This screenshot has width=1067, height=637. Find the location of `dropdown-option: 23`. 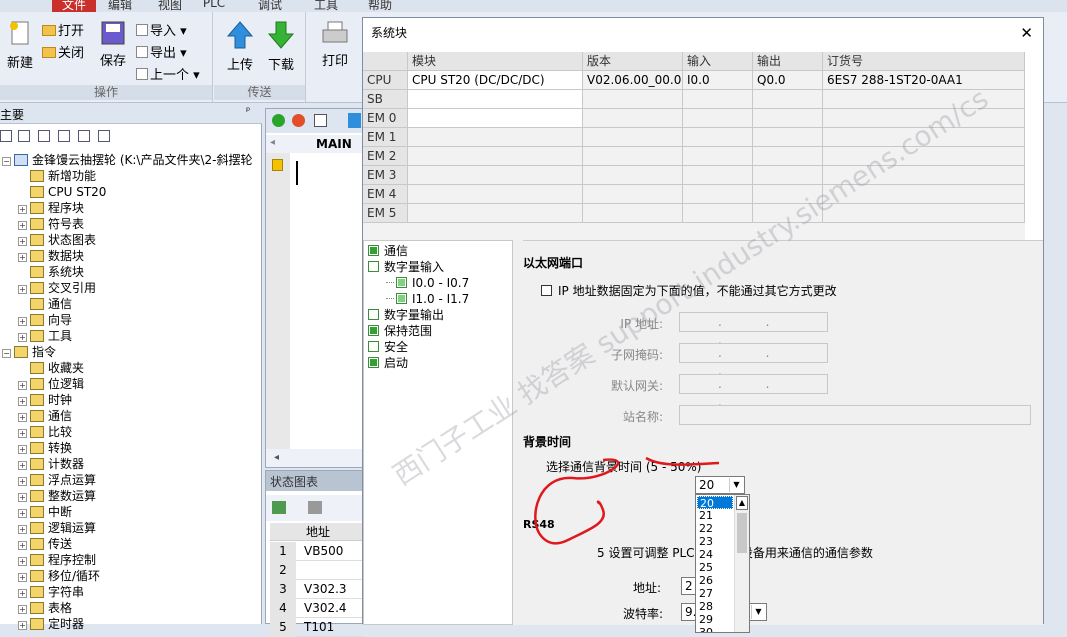

dropdown-option: 23 is located at coordinates (715, 541).